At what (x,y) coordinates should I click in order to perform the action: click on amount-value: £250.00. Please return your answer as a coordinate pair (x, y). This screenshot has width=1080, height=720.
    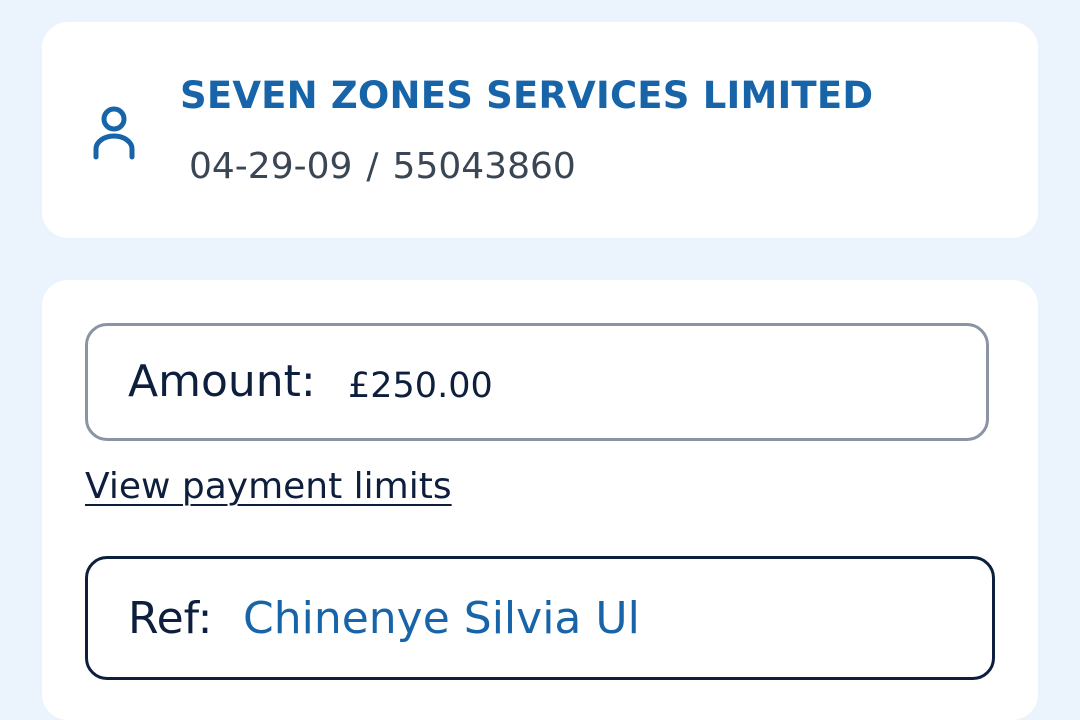
    Looking at the image, I should click on (420, 386).